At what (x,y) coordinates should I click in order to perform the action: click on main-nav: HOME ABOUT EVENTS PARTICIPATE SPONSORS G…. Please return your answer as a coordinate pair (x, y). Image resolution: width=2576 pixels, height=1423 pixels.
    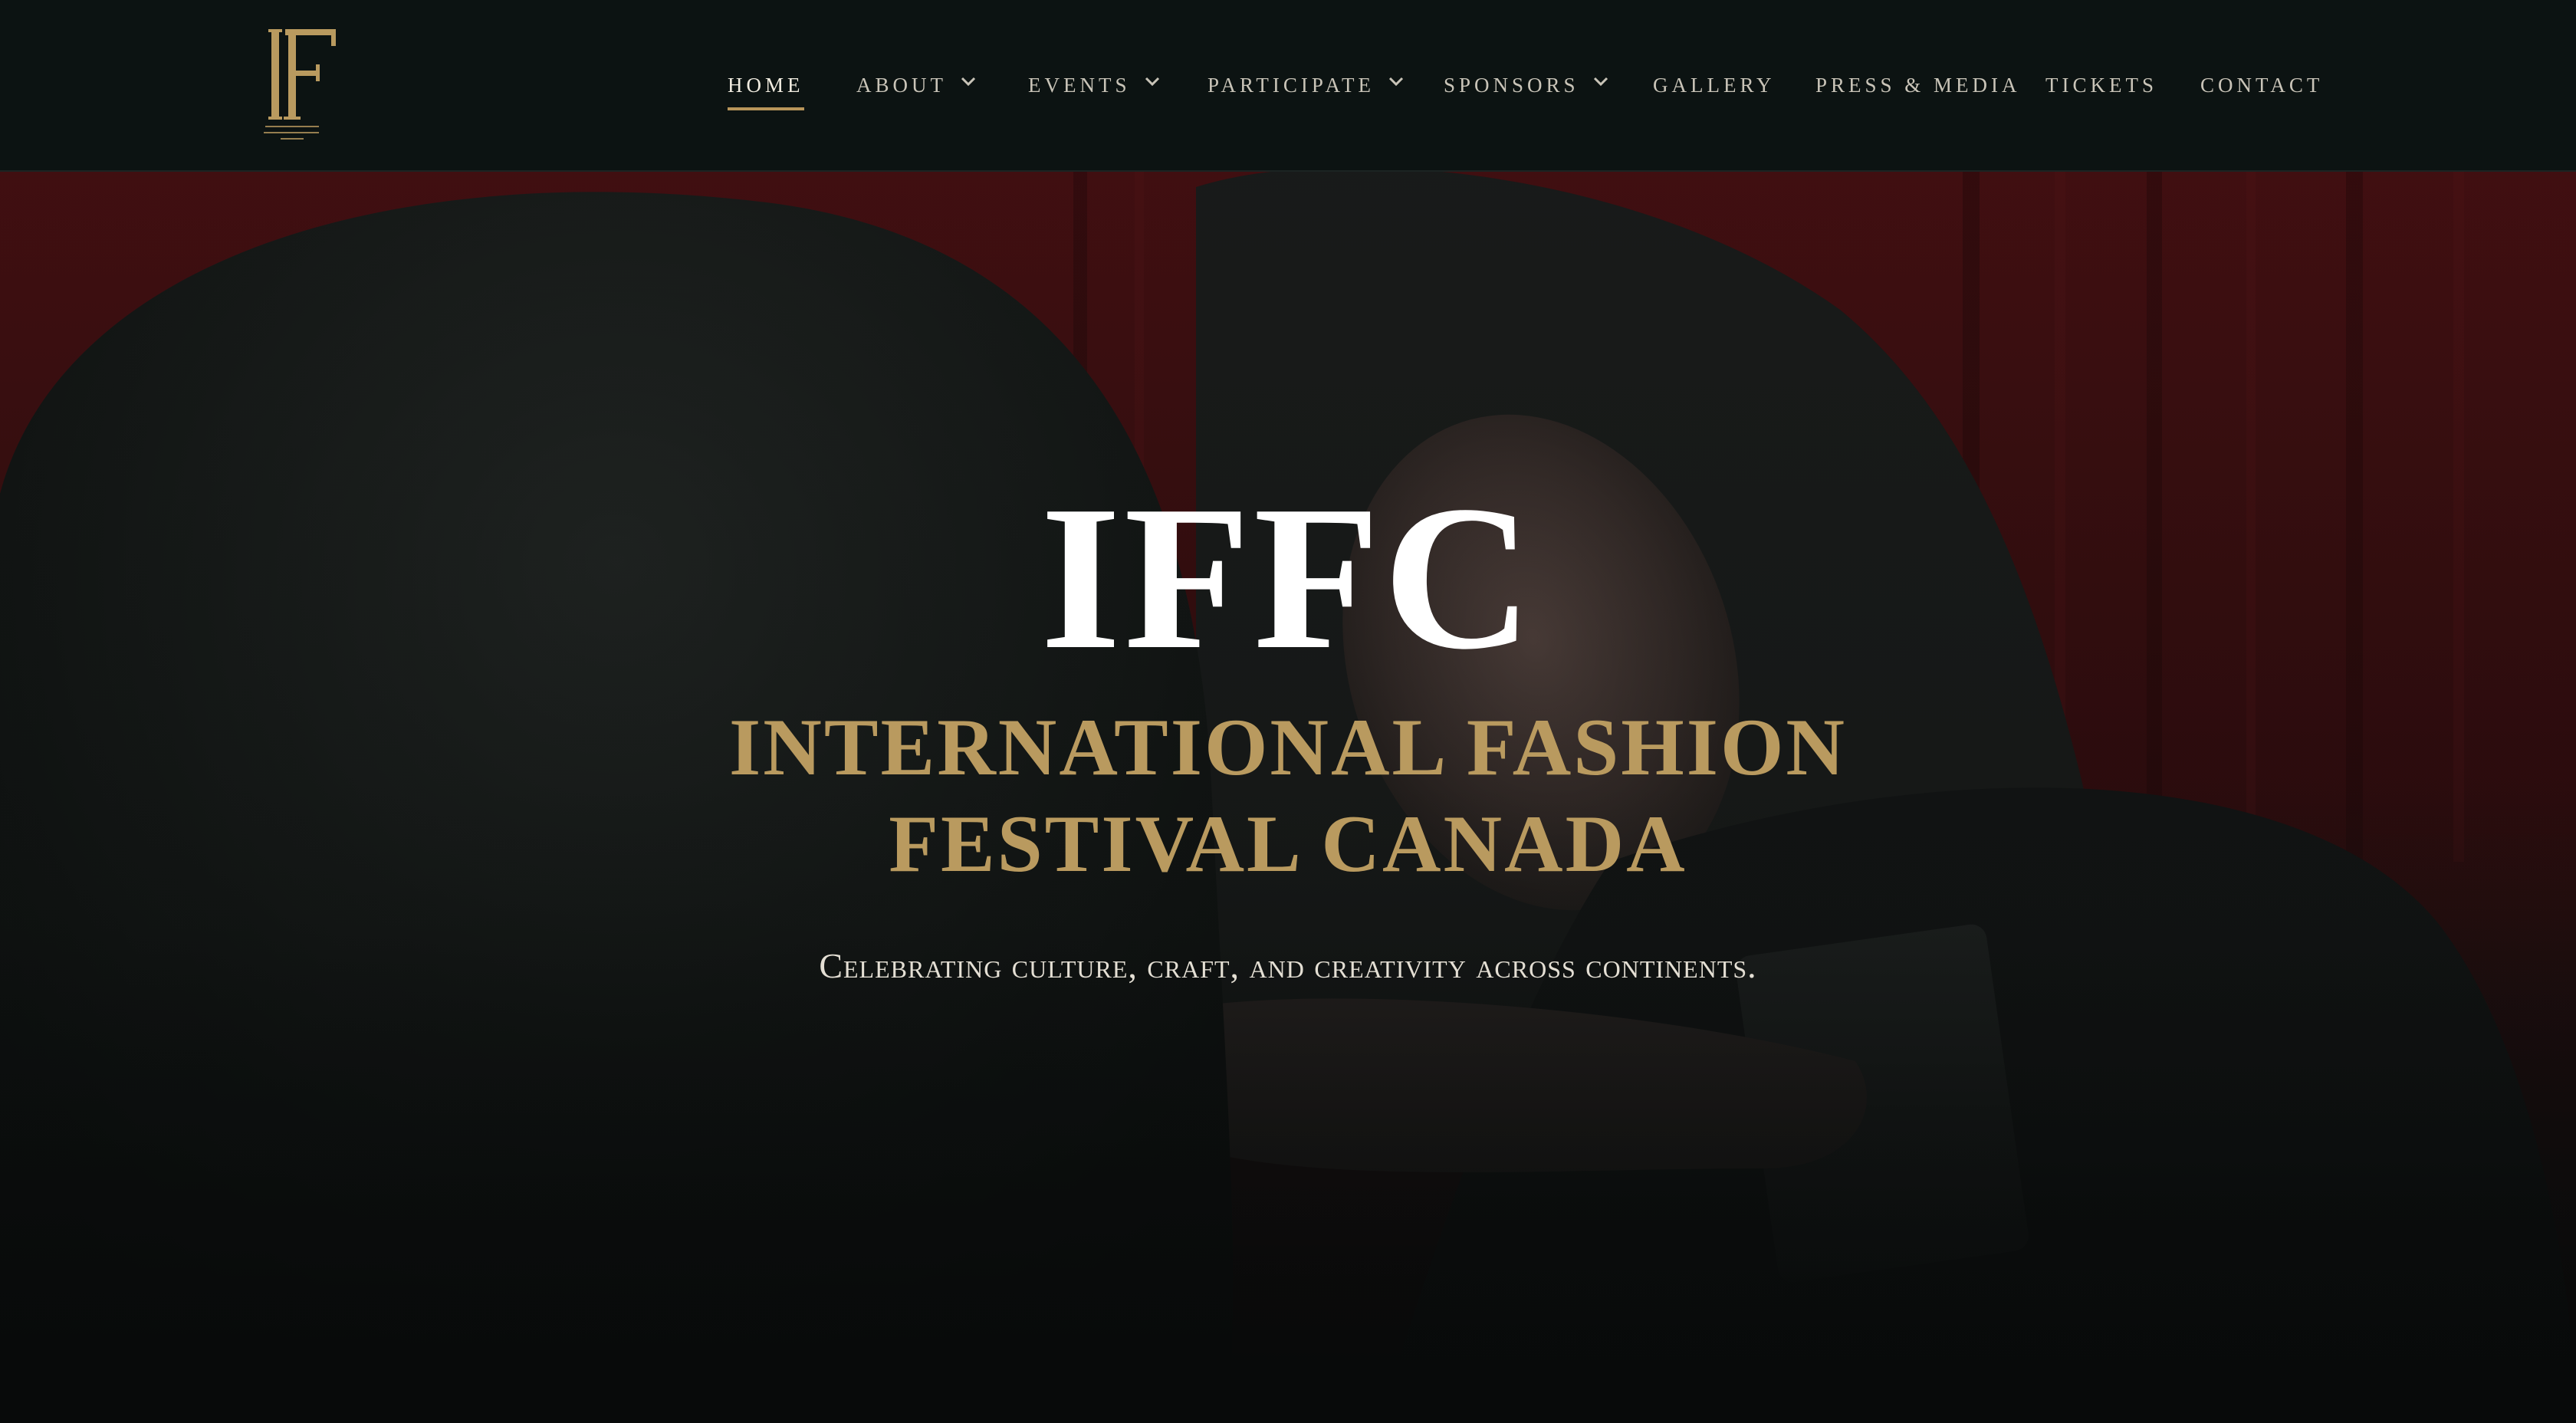
    Looking at the image, I should click on (1288, 90).